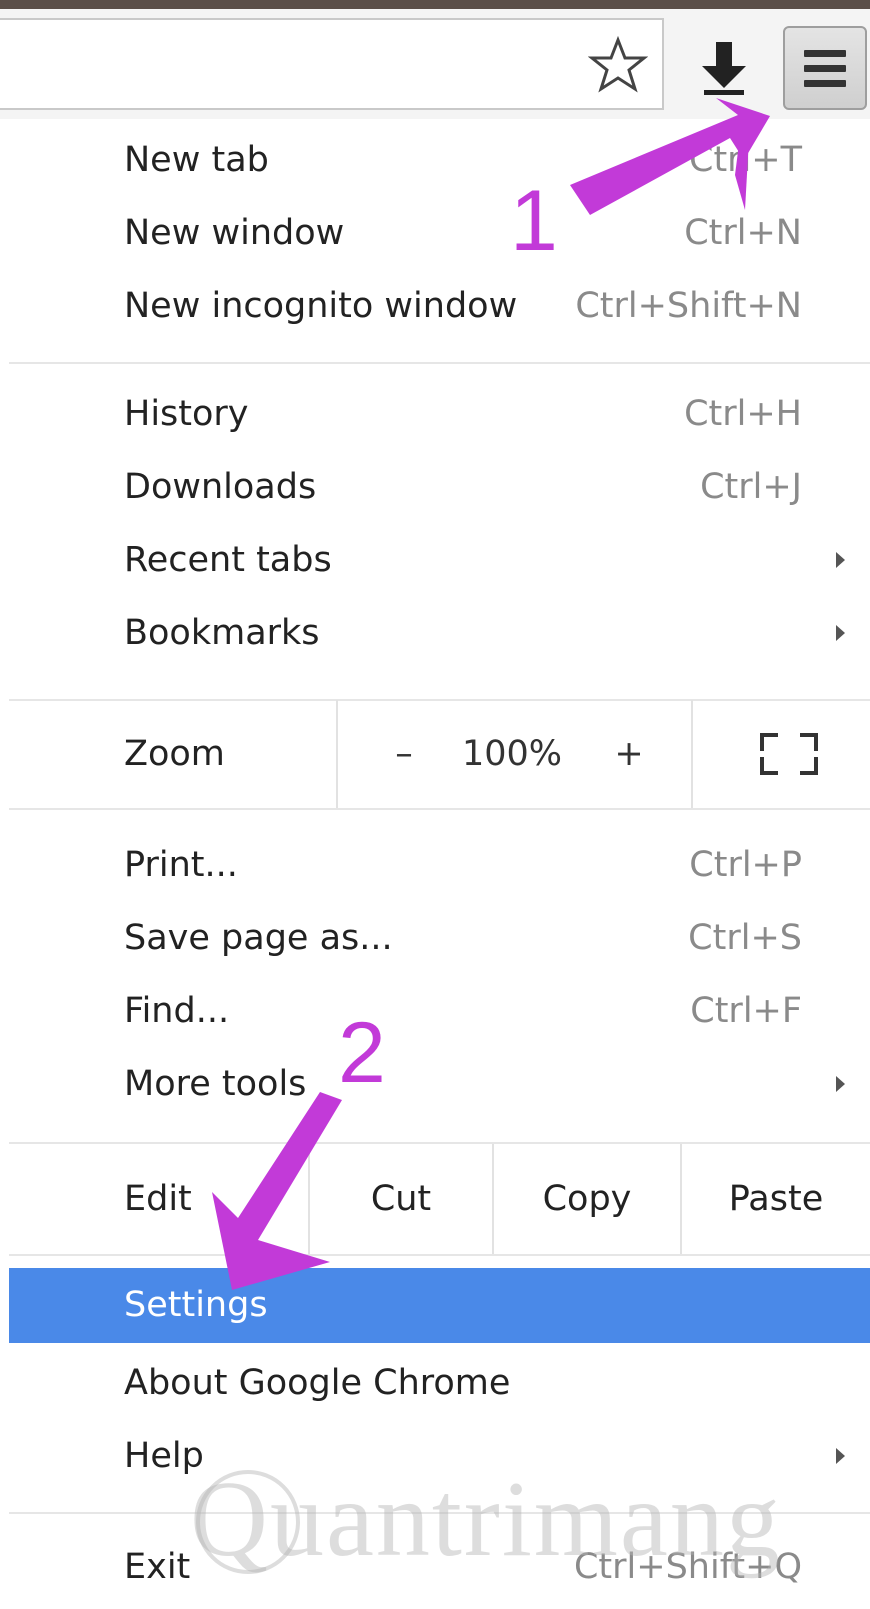 The width and height of the screenshot is (870, 1609). Describe the element at coordinates (724, 68) in the screenshot. I see `download-arrow-icon` at that location.